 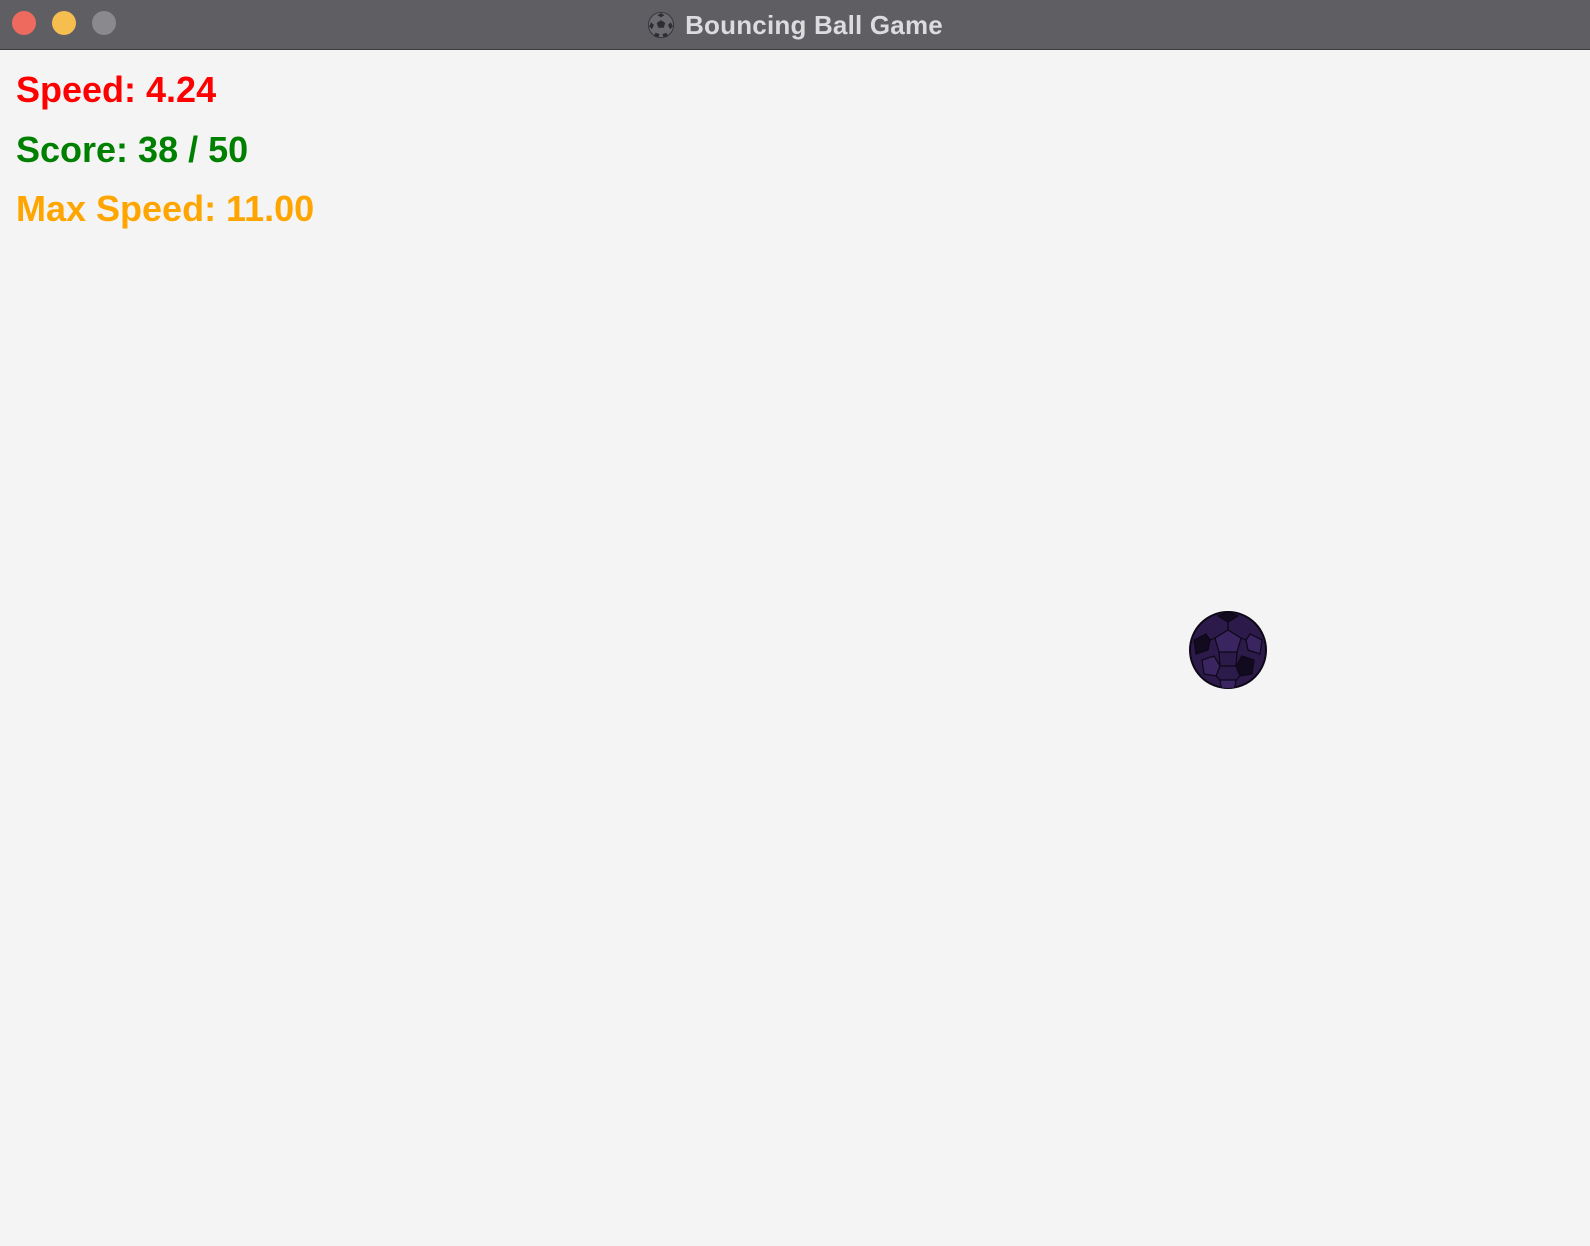 I want to click on speed-label: Speed: 4.24, so click(x=116, y=89).